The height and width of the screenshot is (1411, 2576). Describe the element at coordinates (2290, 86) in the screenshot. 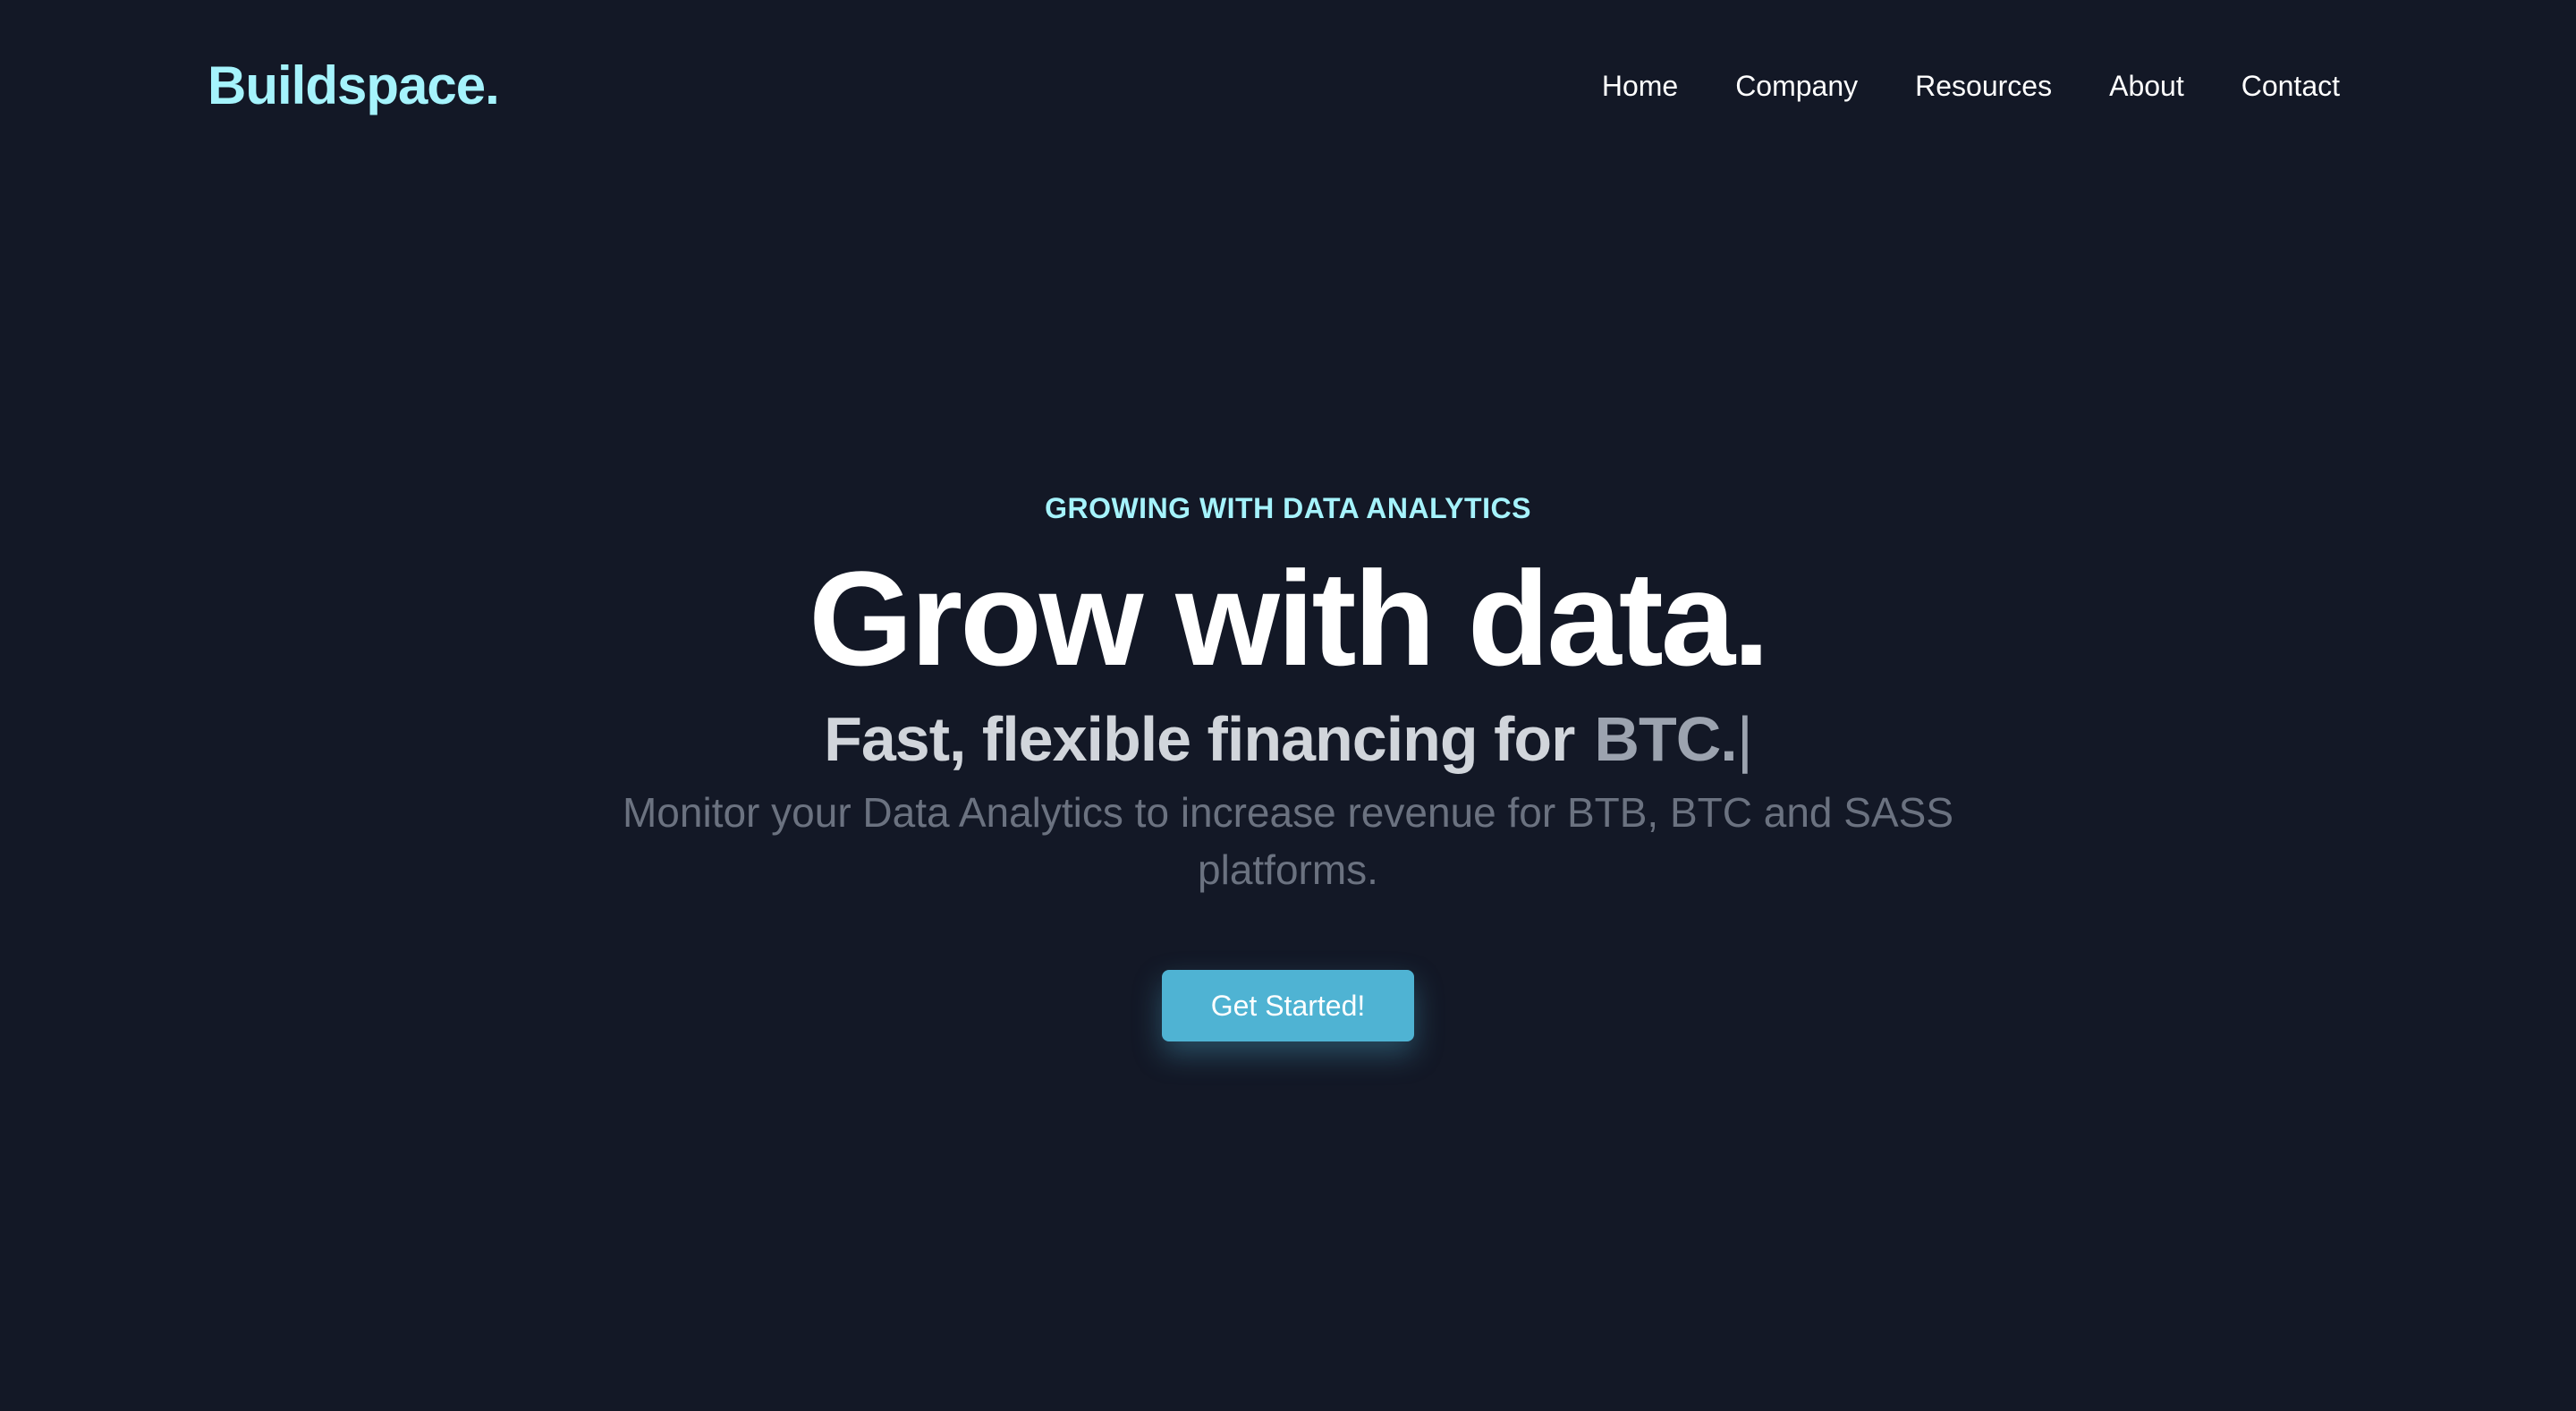

I see `nav-link-contact: Contact` at that location.